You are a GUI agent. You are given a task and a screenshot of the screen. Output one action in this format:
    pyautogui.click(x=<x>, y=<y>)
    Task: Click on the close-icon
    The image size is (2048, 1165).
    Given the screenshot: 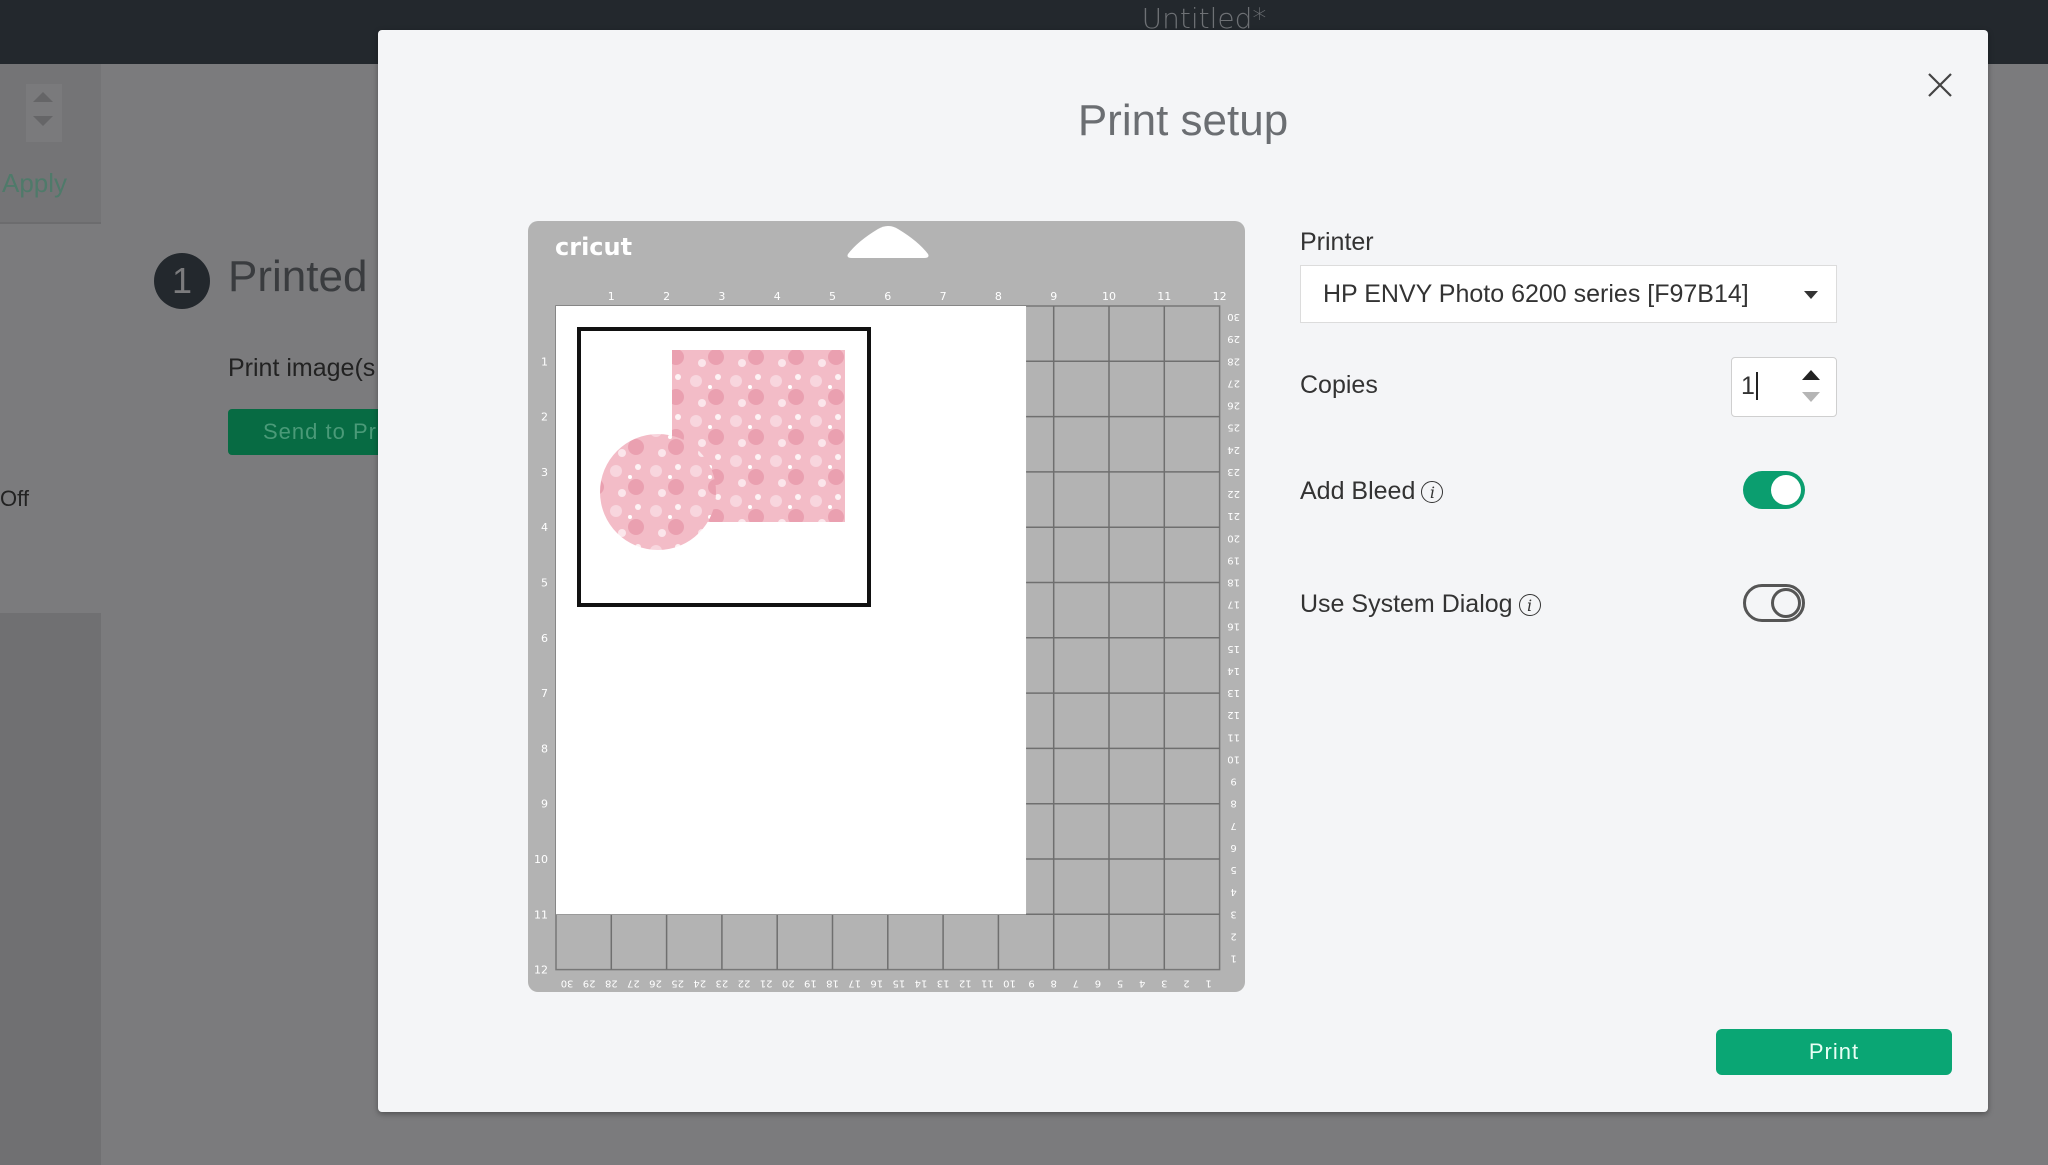 What is the action you would take?
    pyautogui.click(x=1940, y=85)
    